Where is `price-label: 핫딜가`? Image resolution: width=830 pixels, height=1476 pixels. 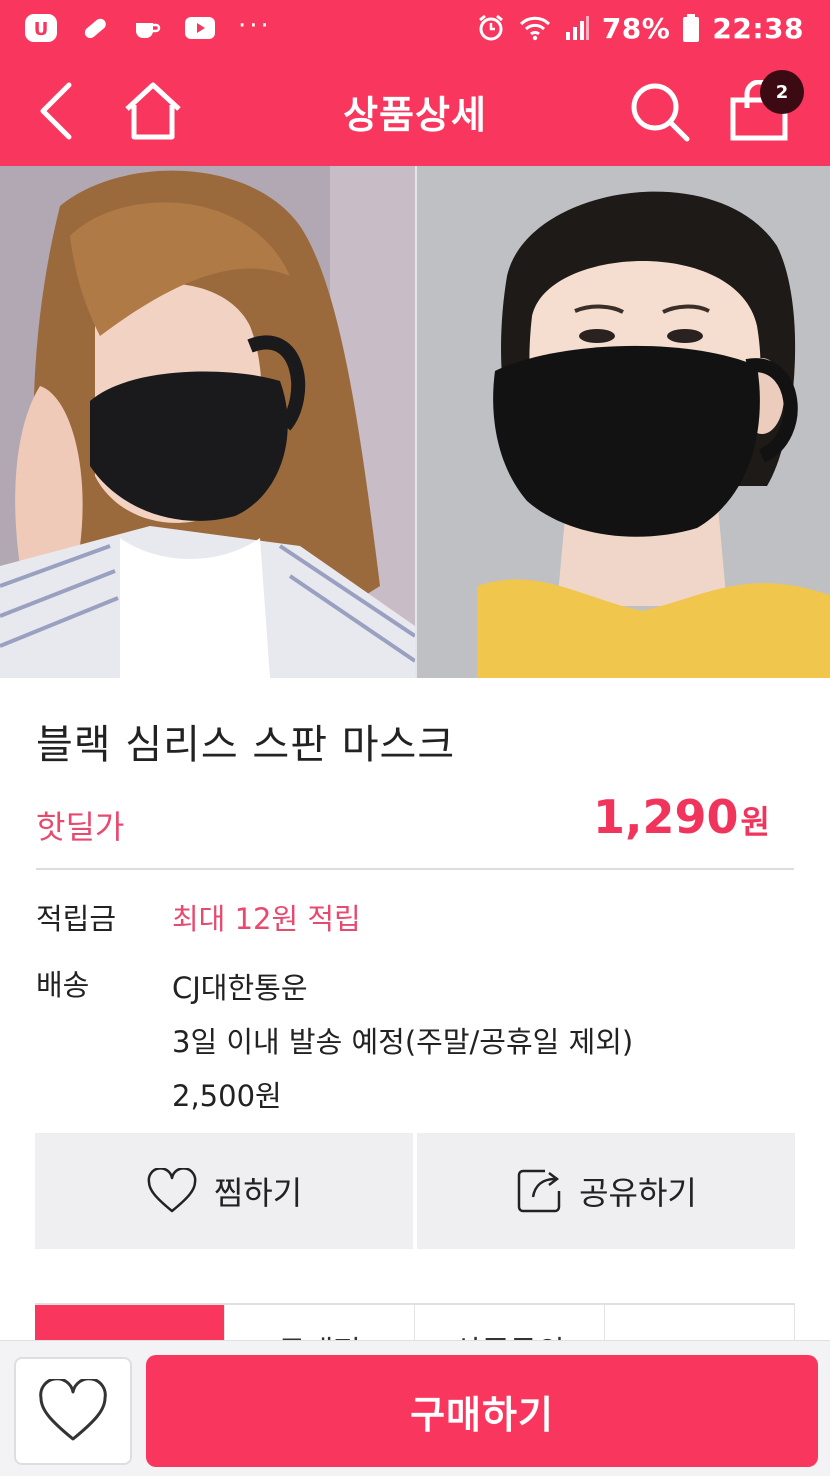
price-label: 핫딜가 is located at coordinates (80, 827).